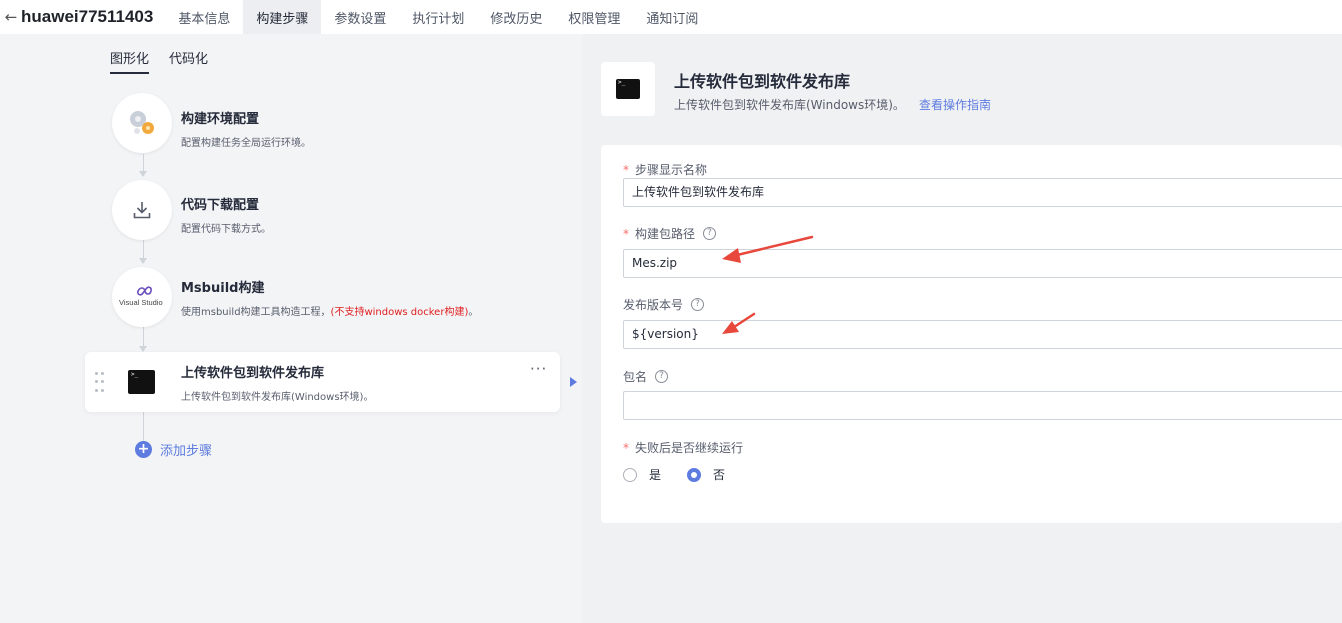 The height and width of the screenshot is (623, 1342). What do you see at coordinates (982, 334) in the screenshot?
I see `version-input: ${version}` at bounding box center [982, 334].